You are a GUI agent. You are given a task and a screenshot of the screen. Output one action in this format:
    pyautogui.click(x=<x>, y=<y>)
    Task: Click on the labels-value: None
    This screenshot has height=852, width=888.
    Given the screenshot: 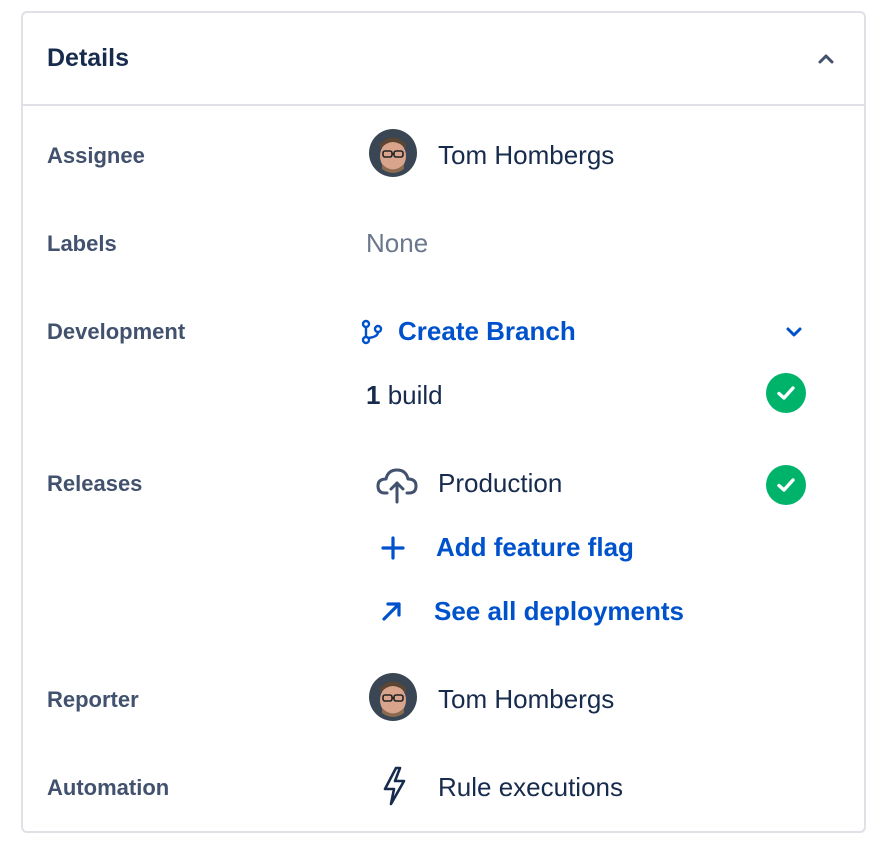 What is the action you would take?
    pyautogui.click(x=397, y=243)
    